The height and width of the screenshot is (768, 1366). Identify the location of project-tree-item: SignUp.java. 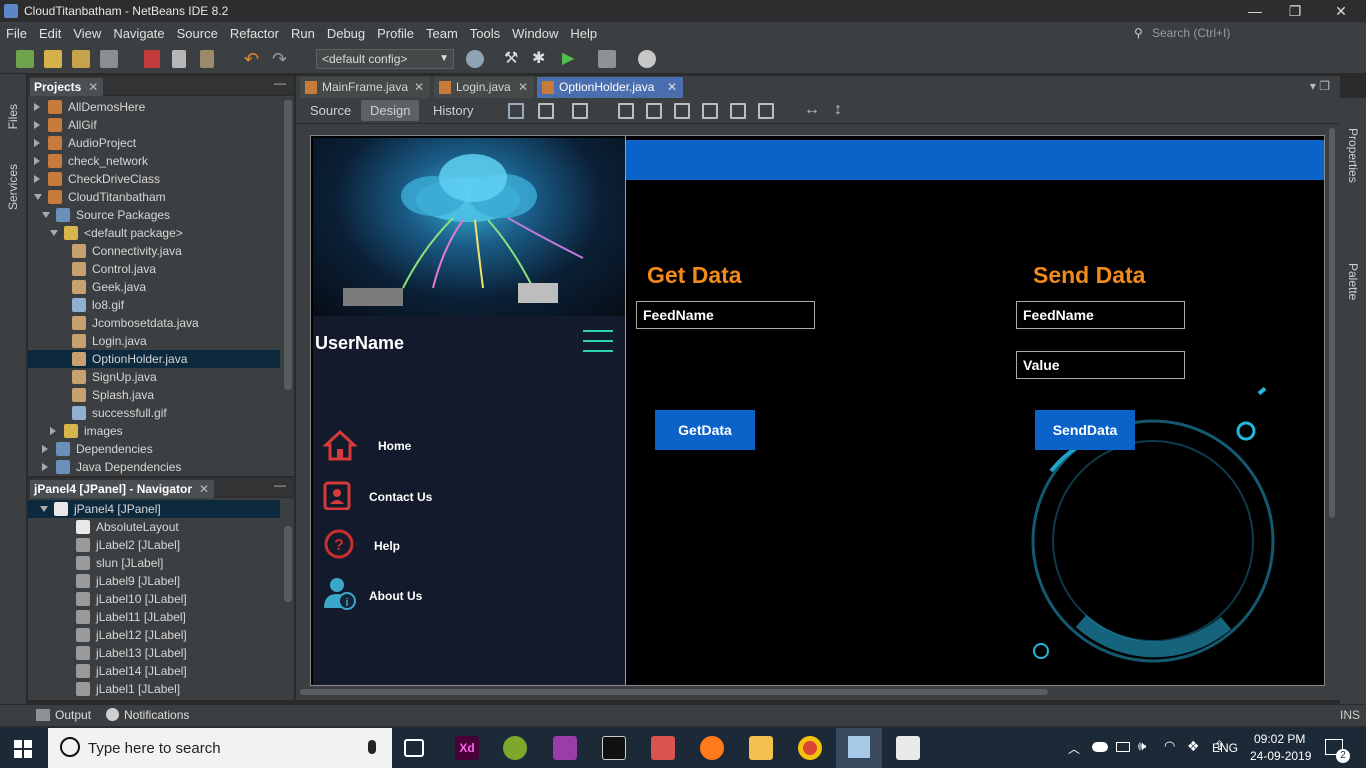
(154, 377).